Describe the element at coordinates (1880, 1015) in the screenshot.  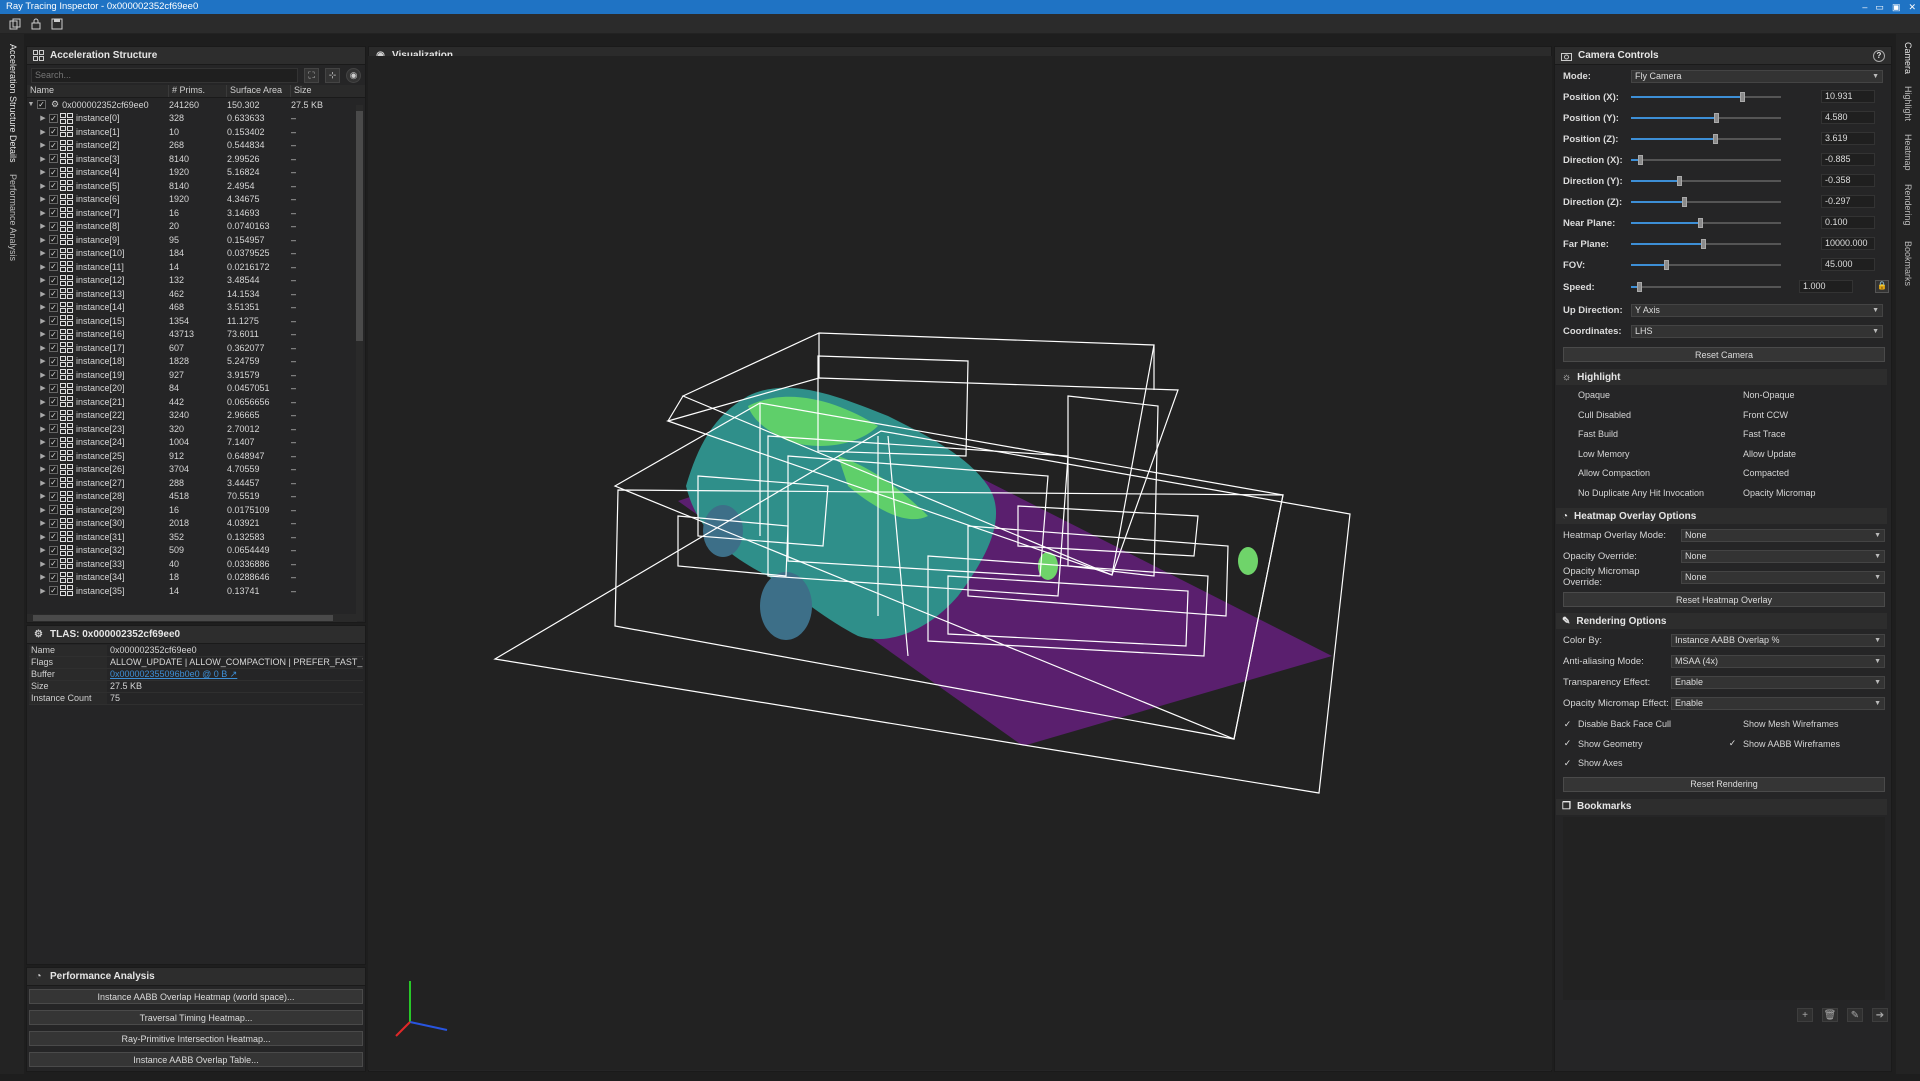
I see `go-icon: ➔` at that location.